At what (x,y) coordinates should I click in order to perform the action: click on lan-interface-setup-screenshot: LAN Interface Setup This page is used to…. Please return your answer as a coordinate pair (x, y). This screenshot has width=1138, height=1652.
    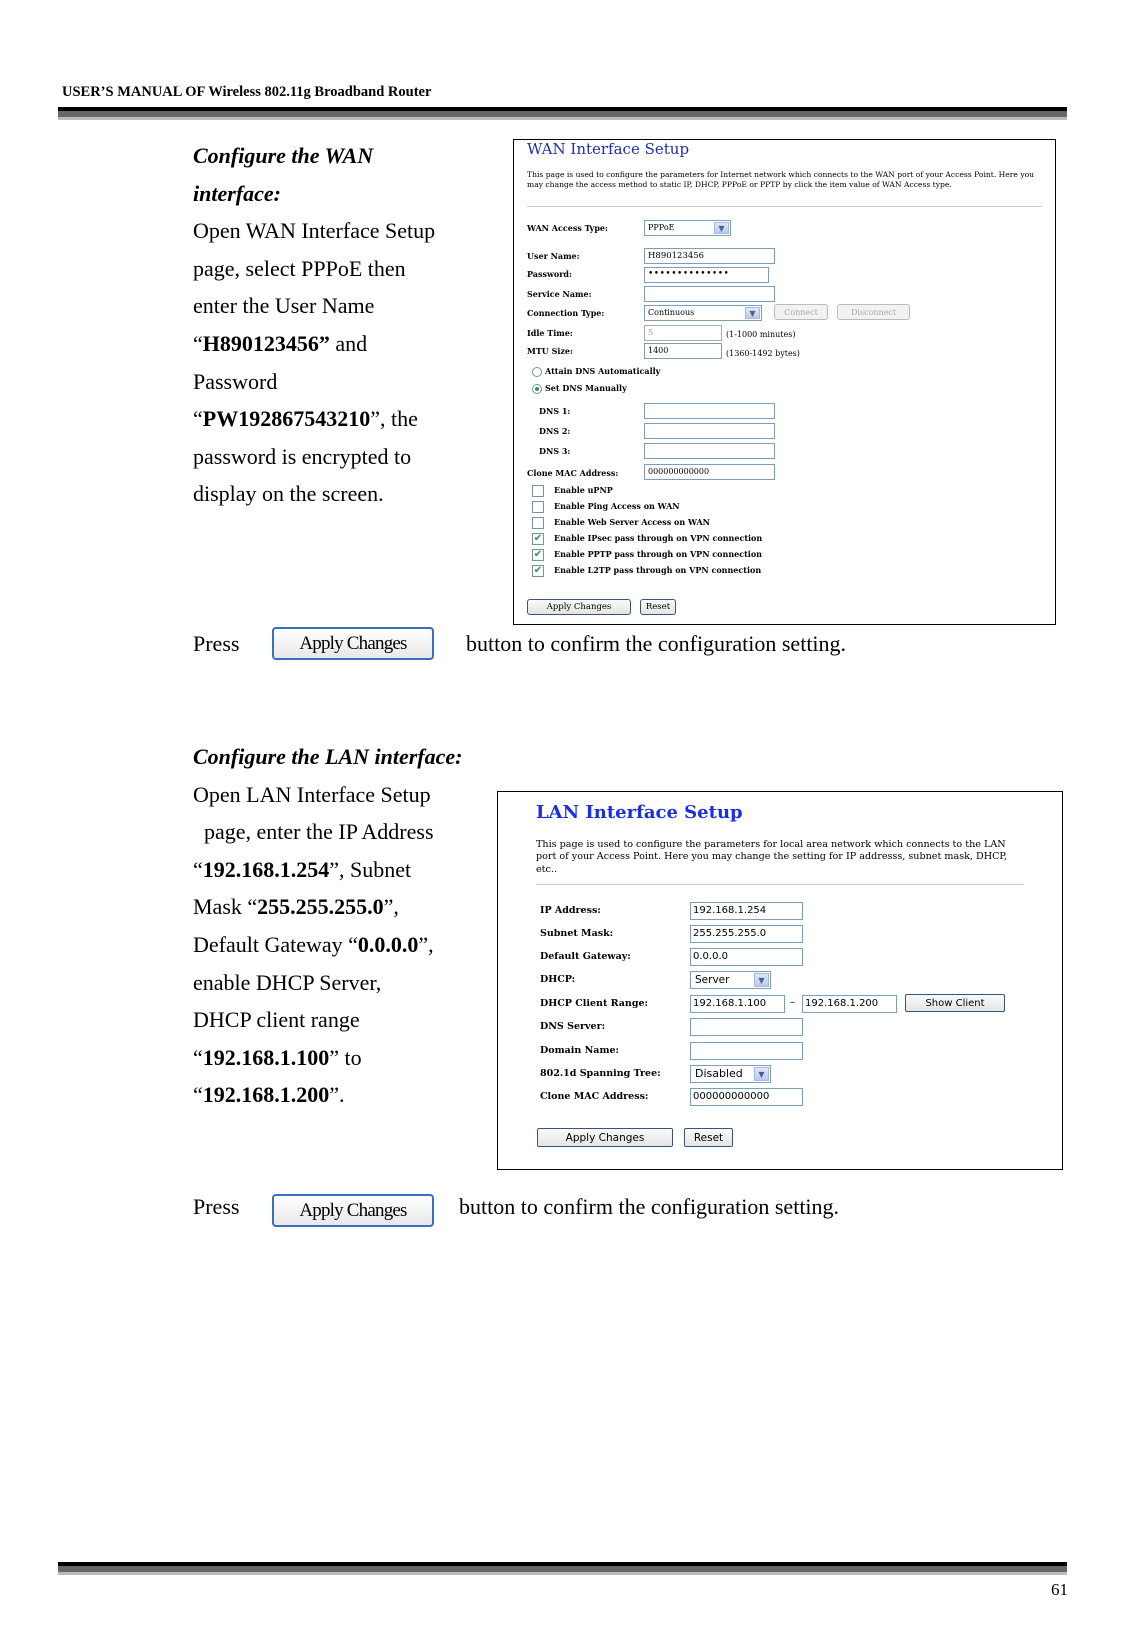
    Looking at the image, I should click on (780, 980).